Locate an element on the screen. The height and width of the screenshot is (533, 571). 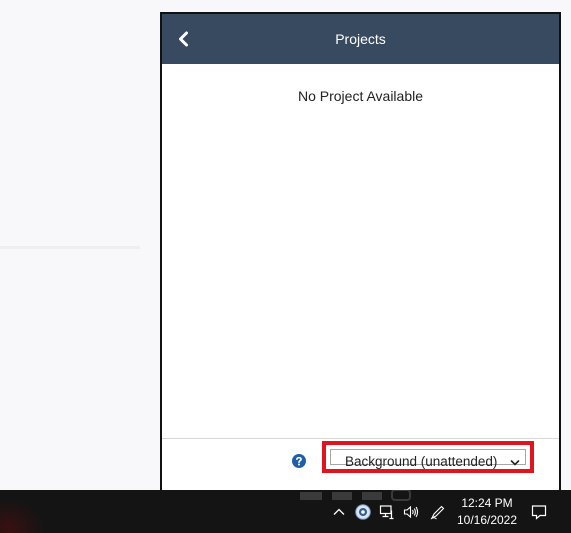
help-icon is located at coordinates (299, 461).